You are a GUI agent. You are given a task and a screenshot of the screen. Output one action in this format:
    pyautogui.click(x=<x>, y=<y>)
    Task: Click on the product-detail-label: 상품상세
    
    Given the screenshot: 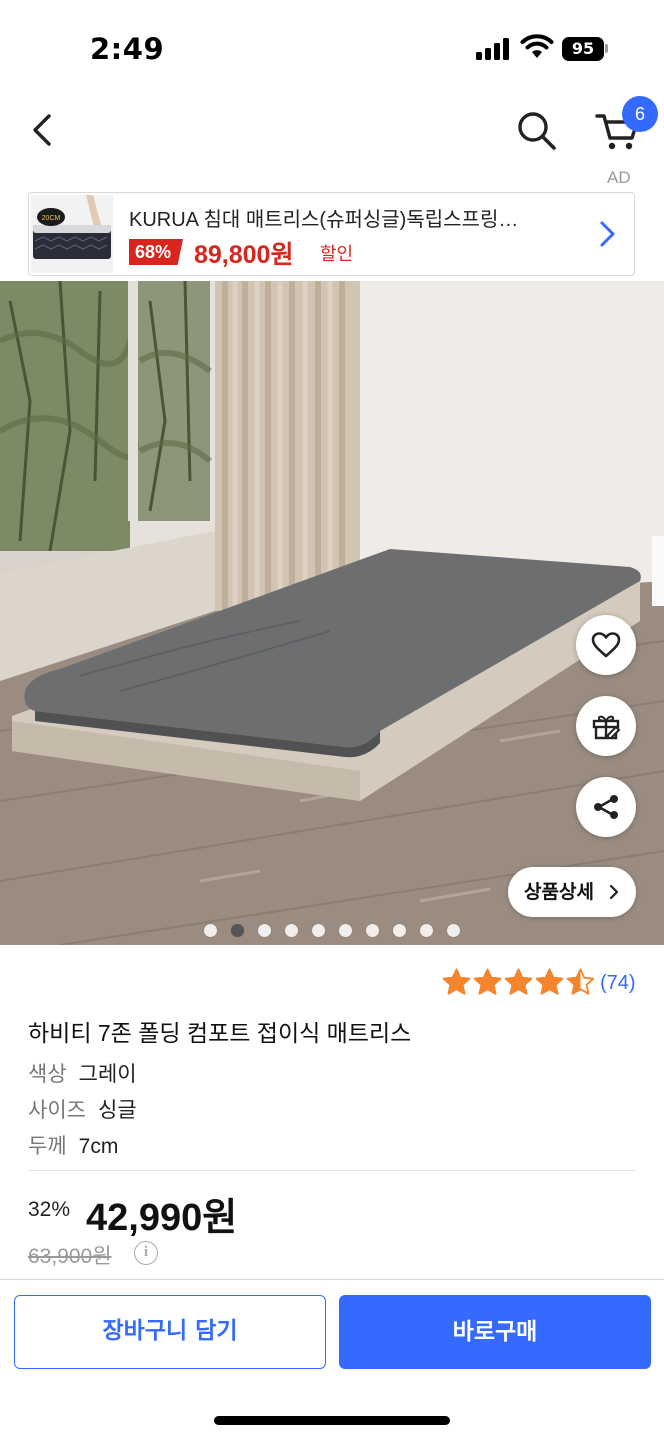 What is the action you would take?
    pyautogui.click(x=559, y=892)
    